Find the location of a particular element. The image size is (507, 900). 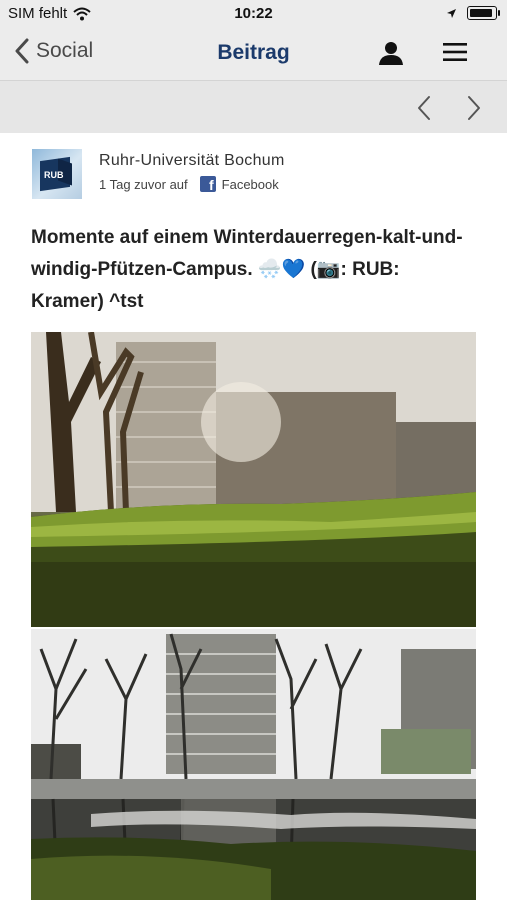

profile-button is located at coordinates (391, 55).